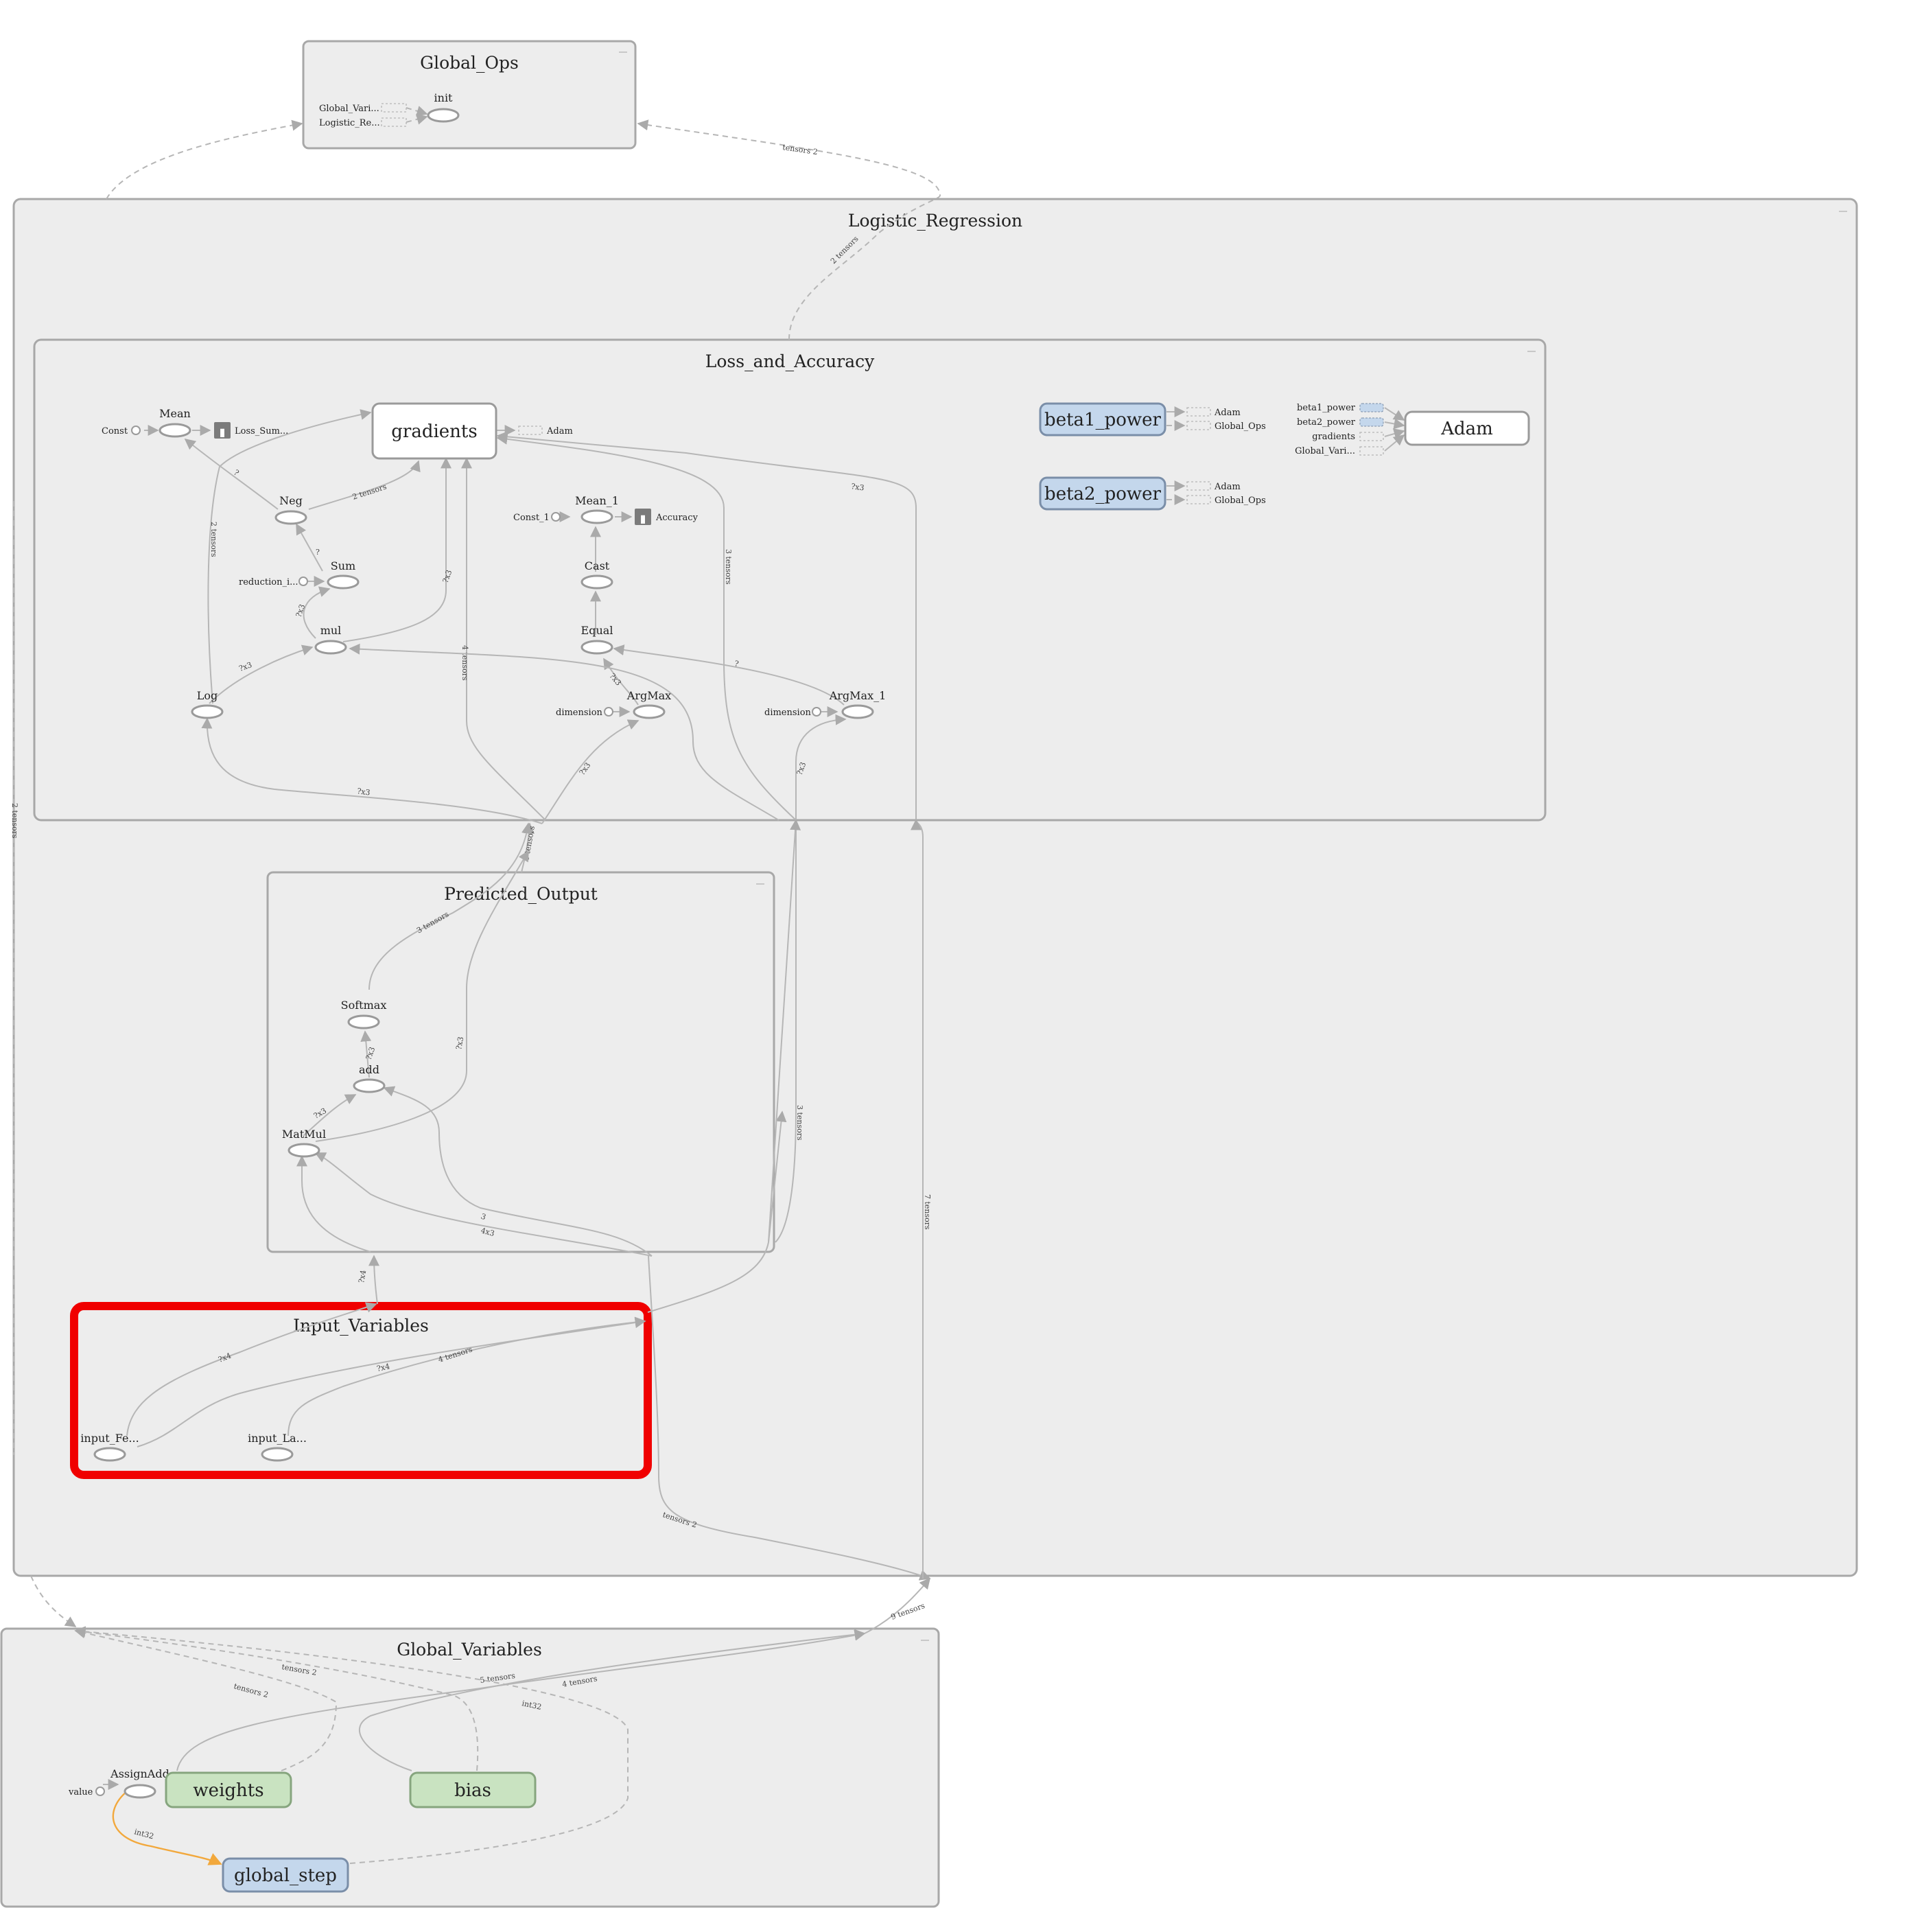  I want to click on edge-label: 9 tensors, so click(908, 1612).